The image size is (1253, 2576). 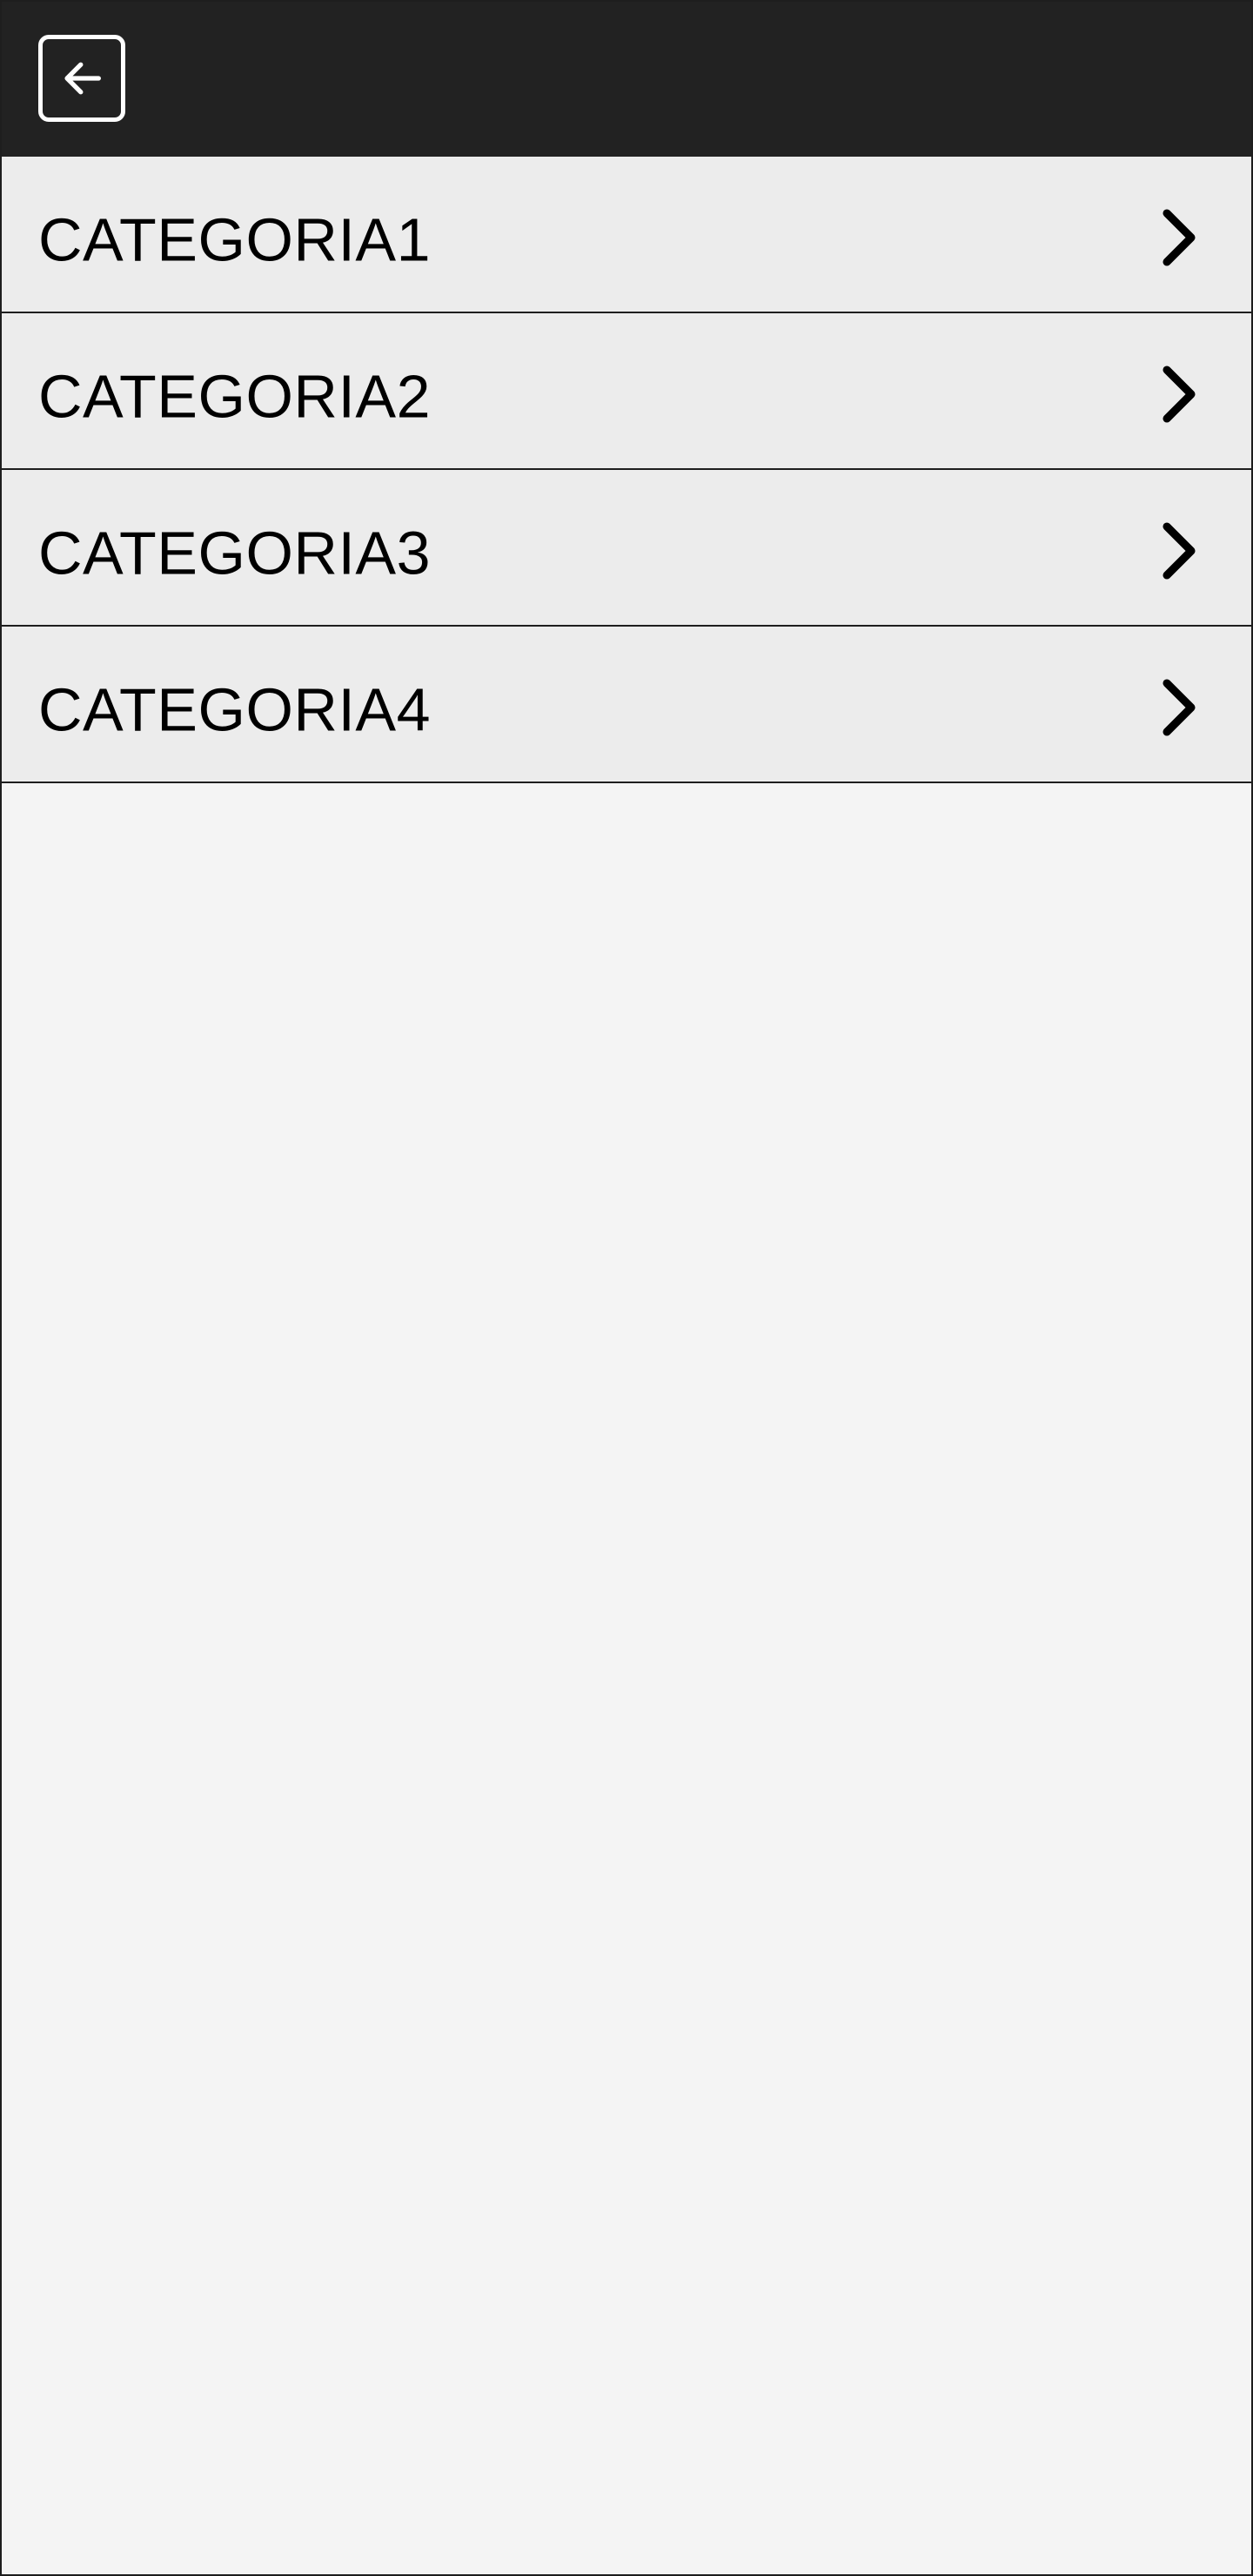 What do you see at coordinates (626, 391) in the screenshot?
I see `category-item-2: CATEGORIA2` at bounding box center [626, 391].